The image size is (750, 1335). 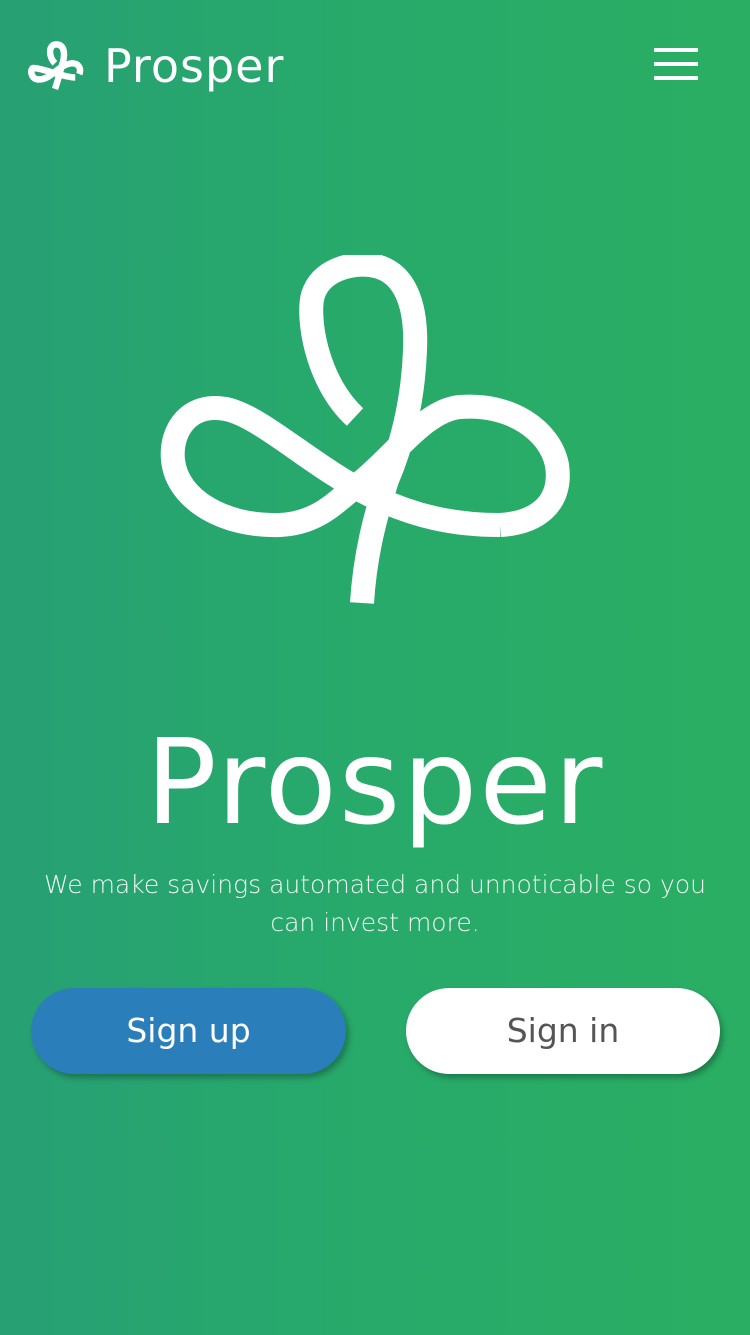 What do you see at coordinates (375, 65) in the screenshot?
I see `top-bar: Prosper` at bounding box center [375, 65].